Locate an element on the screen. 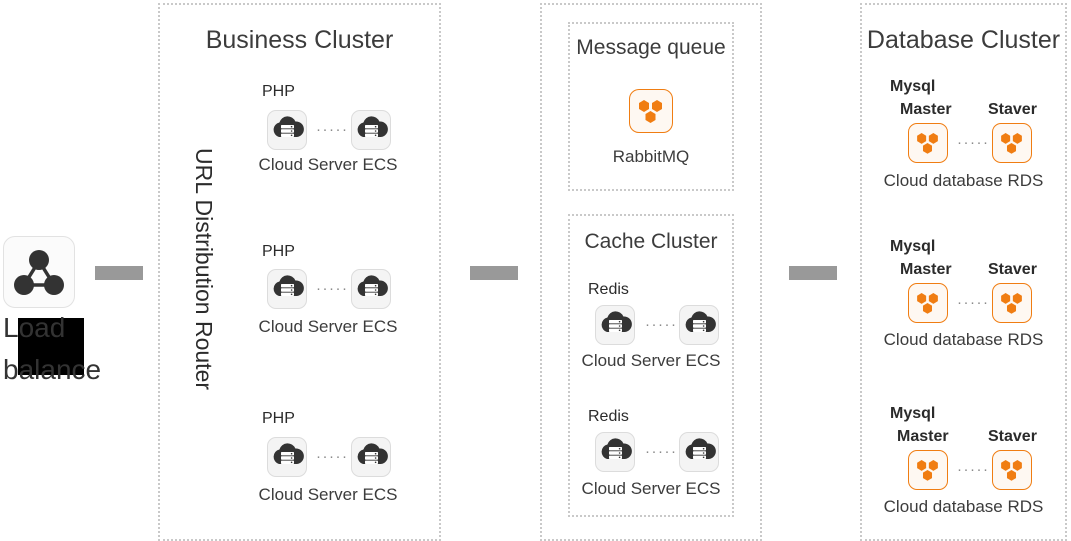 This screenshot has width=1071, height=541. rabbitmq-icon-tile is located at coordinates (651, 111).